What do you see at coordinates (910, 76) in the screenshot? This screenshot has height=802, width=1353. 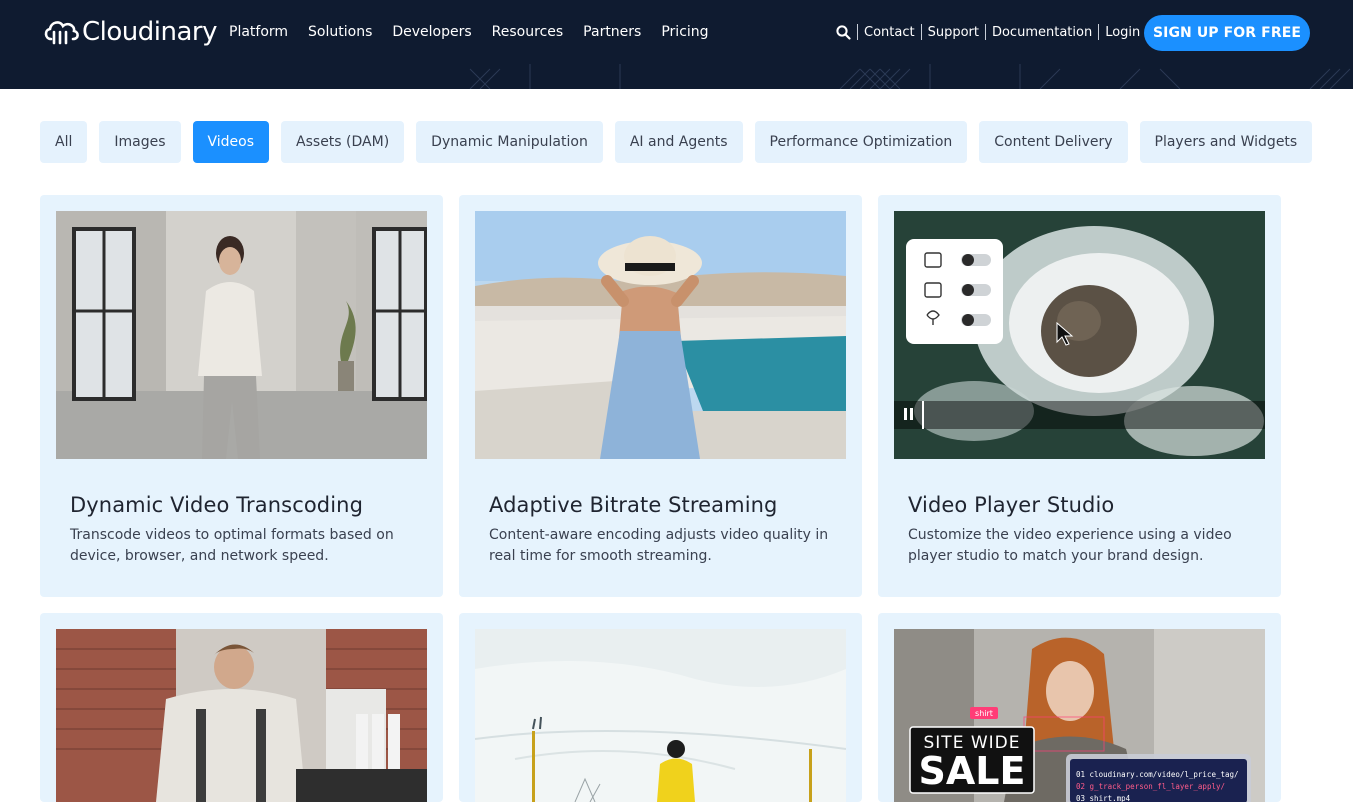 I see `header-pattern` at bounding box center [910, 76].